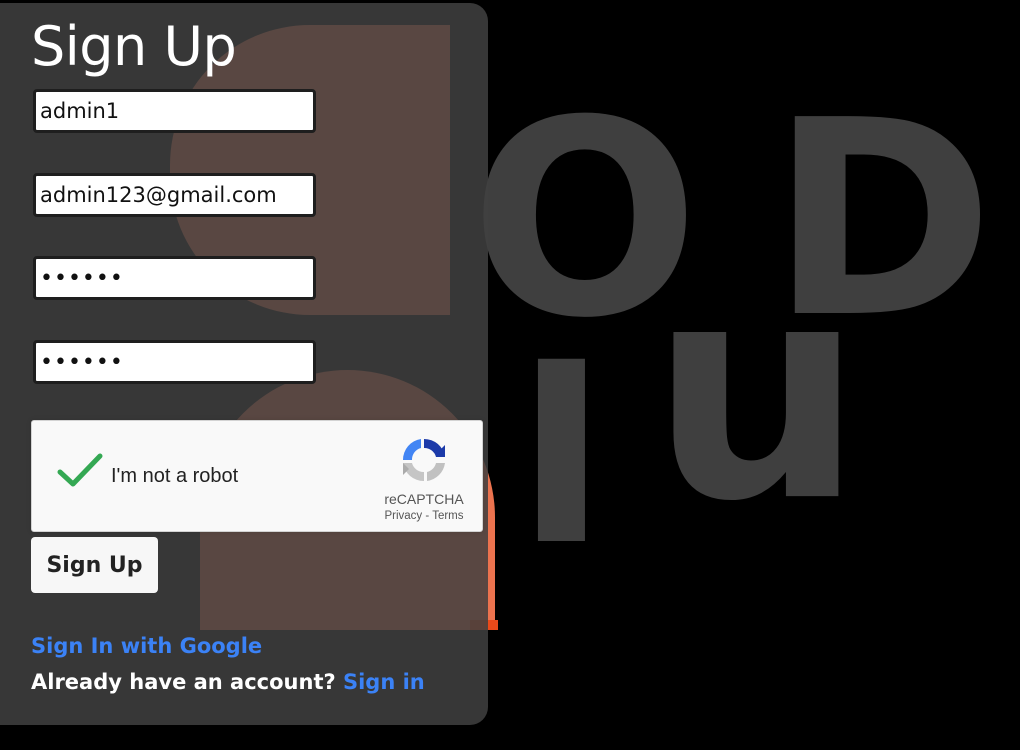  What do you see at coordinates (80, 471) in the screenshot?
I see `checkmark-icon` at bounding box center [80, 471].